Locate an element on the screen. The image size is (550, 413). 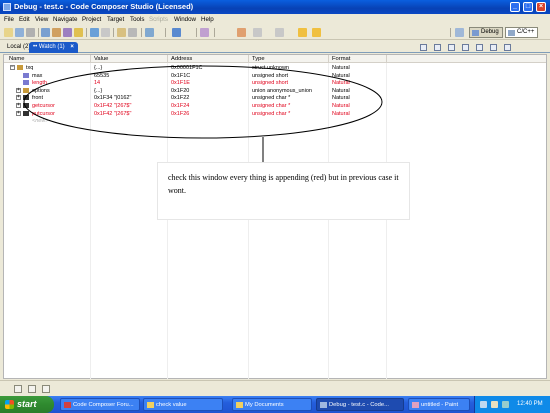
app-icon is located at coordinates (7, 7).